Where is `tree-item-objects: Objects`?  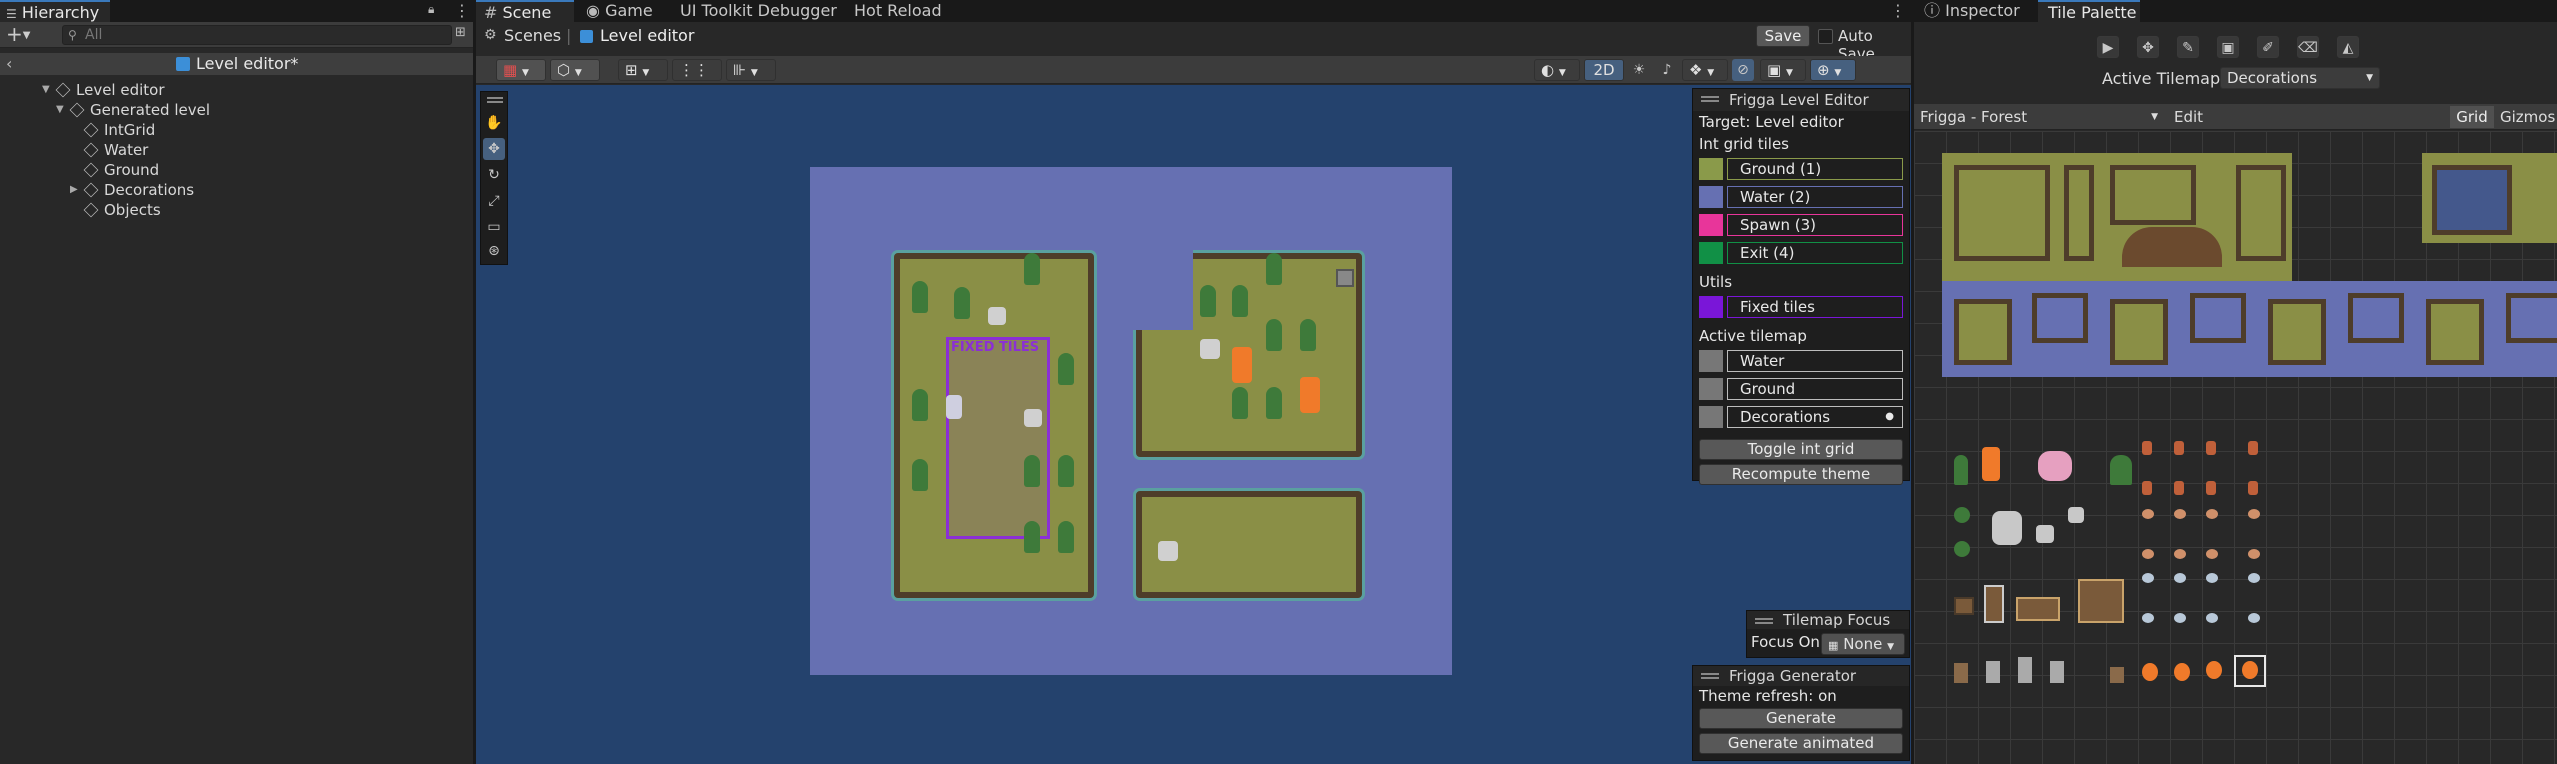
tree-item-objects: Objects is located at coordinates (122, 210).